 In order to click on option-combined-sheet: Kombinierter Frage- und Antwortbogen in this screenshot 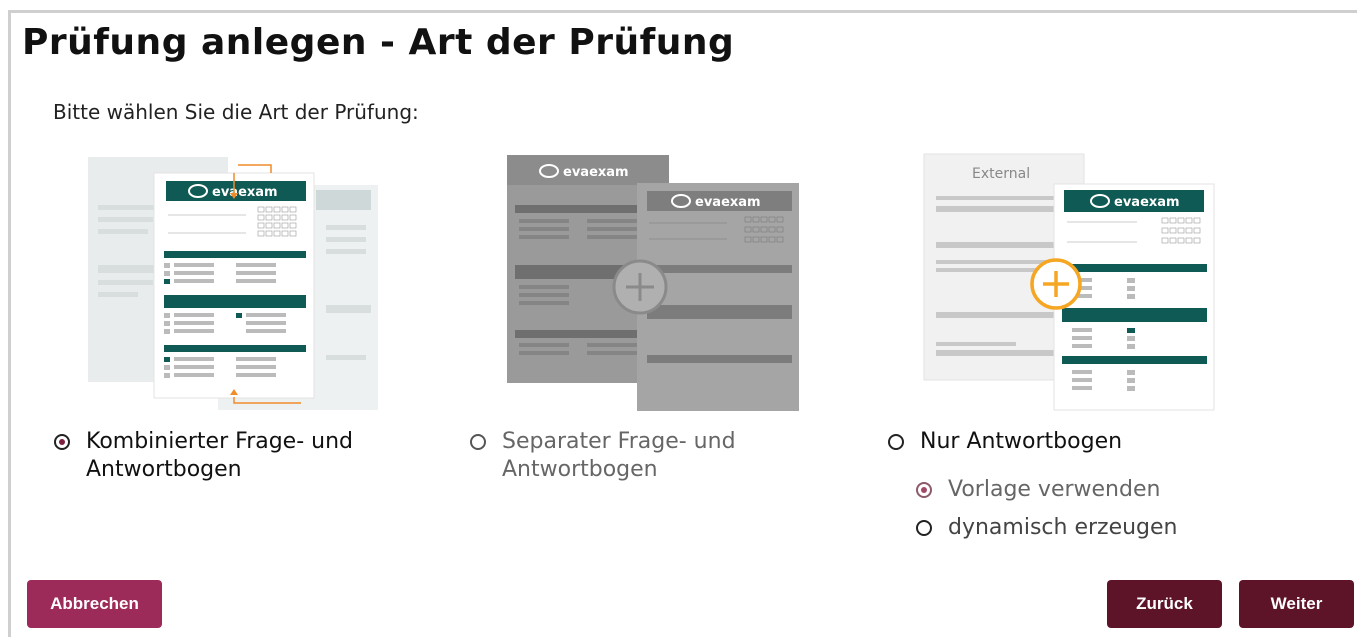, I will do `click(203, 456)`.